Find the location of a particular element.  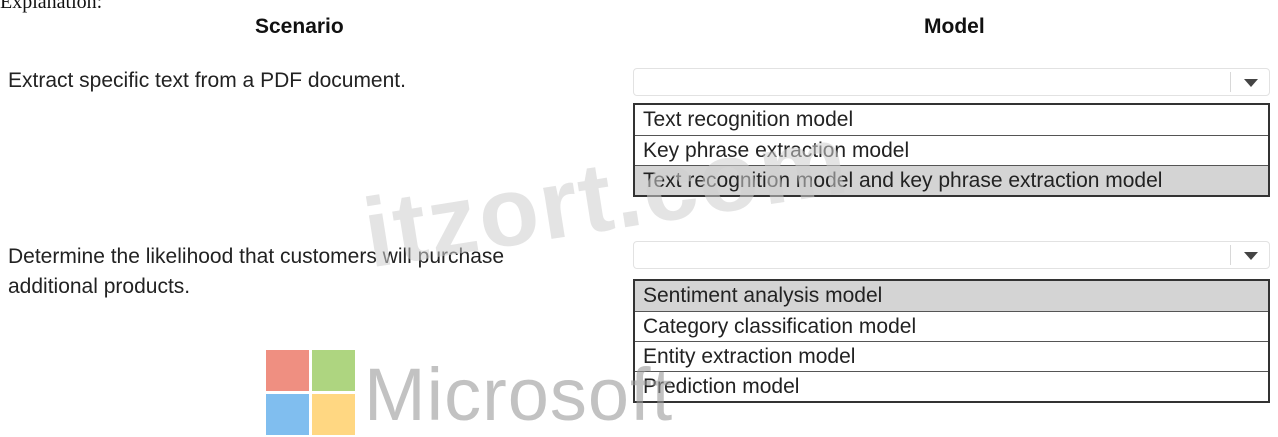

option-key-phrase-extraction: Key phrase extraction model is located at coordinates (951, 150).